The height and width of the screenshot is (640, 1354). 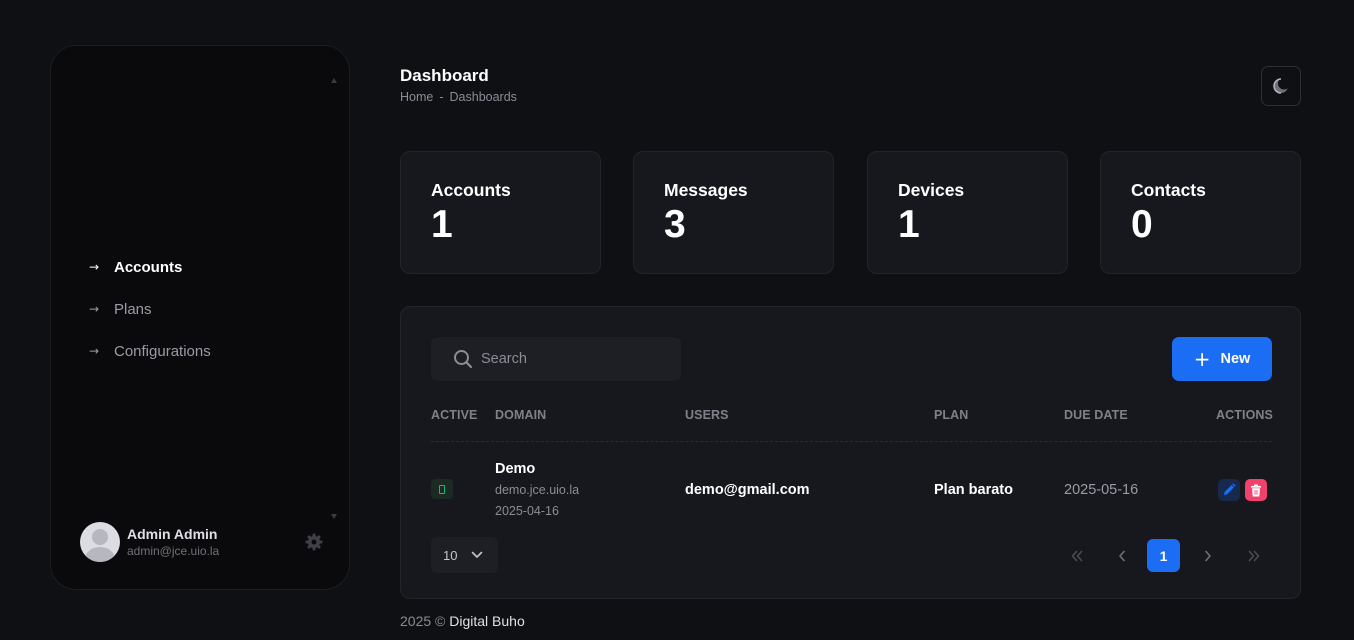 I want to click on column-header-actions: ACTIONS, so click(x=1244, y=415).